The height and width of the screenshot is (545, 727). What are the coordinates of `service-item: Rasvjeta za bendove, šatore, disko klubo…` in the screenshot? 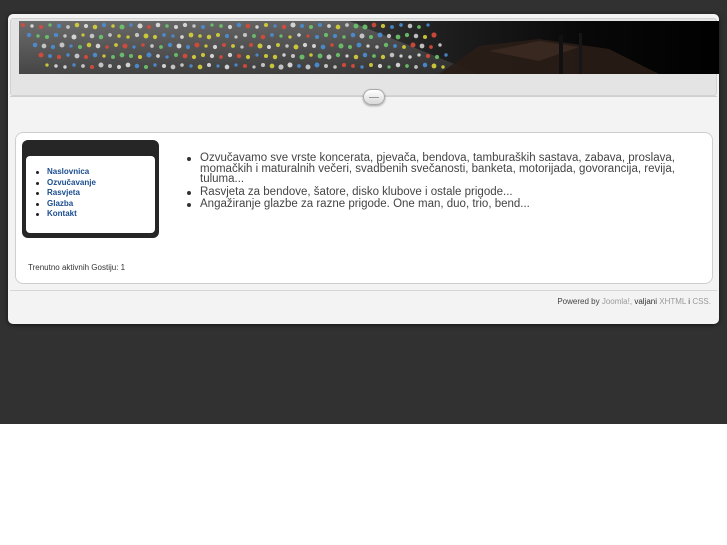 It's located at (436, 192).